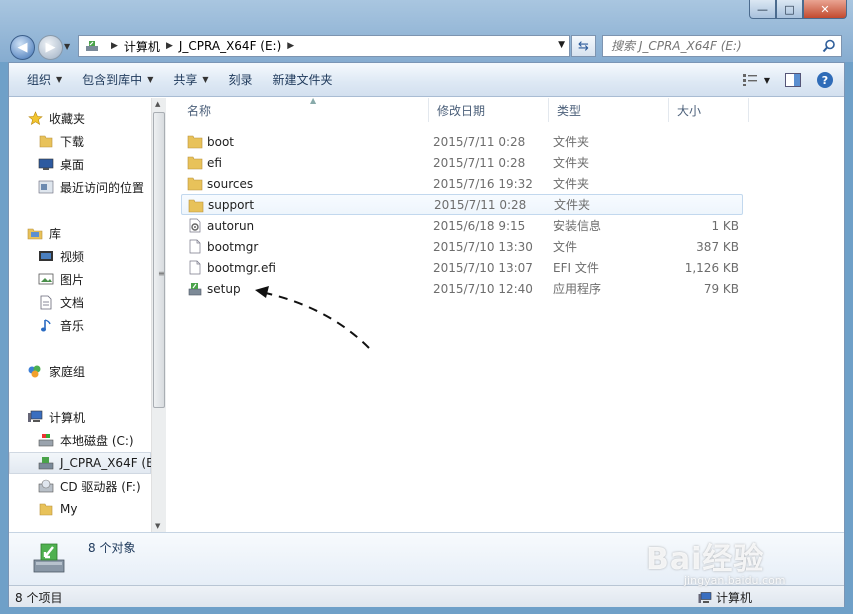  I want to click on file-name: efi, so click(214, 162).